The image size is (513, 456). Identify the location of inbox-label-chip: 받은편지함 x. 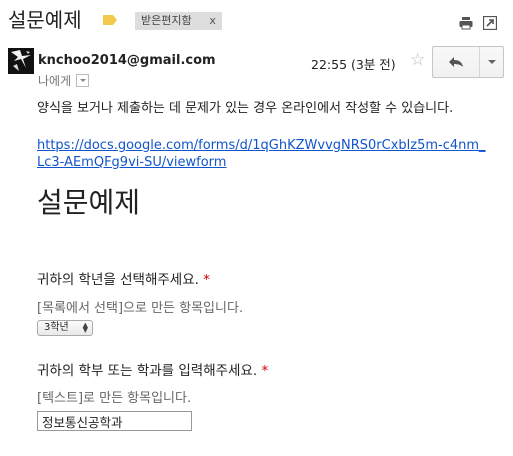
(178, 21).